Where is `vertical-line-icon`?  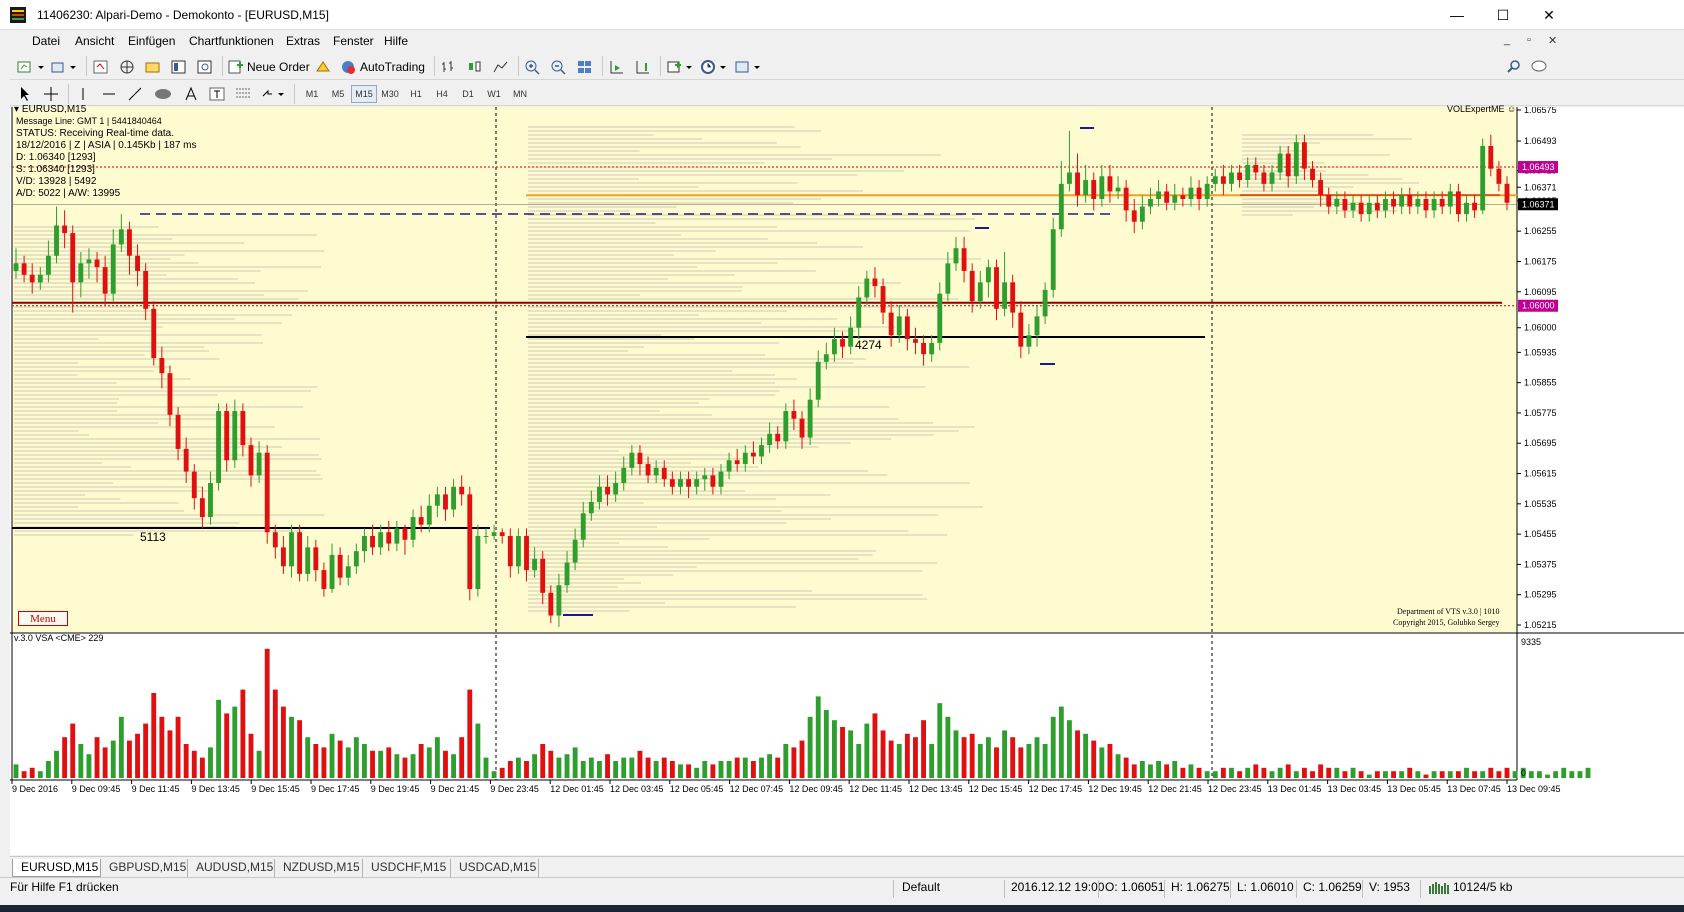
vertical-line-icon is located at coordinates (83, 93).